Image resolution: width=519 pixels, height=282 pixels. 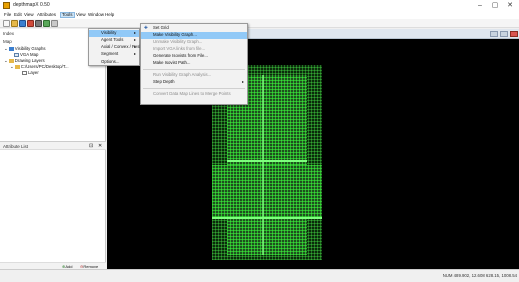 I want to click on visibility-grid-wing, so click(x=267, y=191).